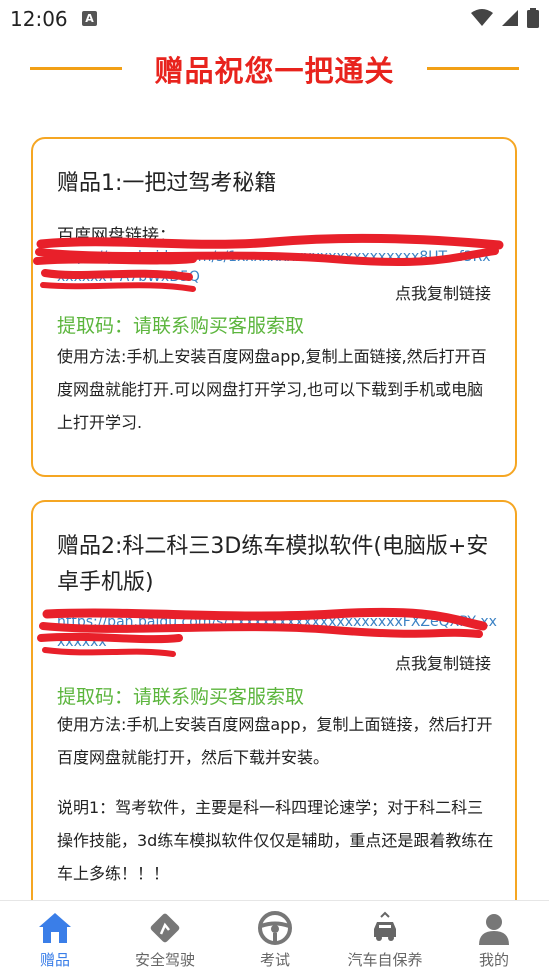 This screenshot has height=977, width=549. What do you see at coordinates (39, 19) in the screenshot?
I see `status-time: 12:06` at bounding box center [39, 19].